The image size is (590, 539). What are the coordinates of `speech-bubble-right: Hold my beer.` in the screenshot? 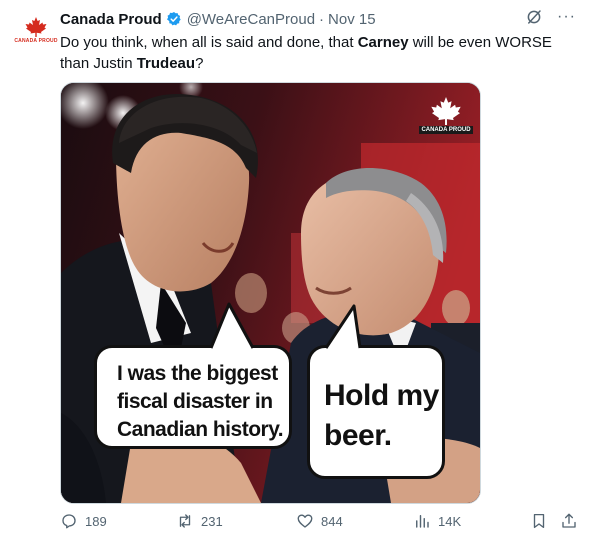 It's located at (376, 391).